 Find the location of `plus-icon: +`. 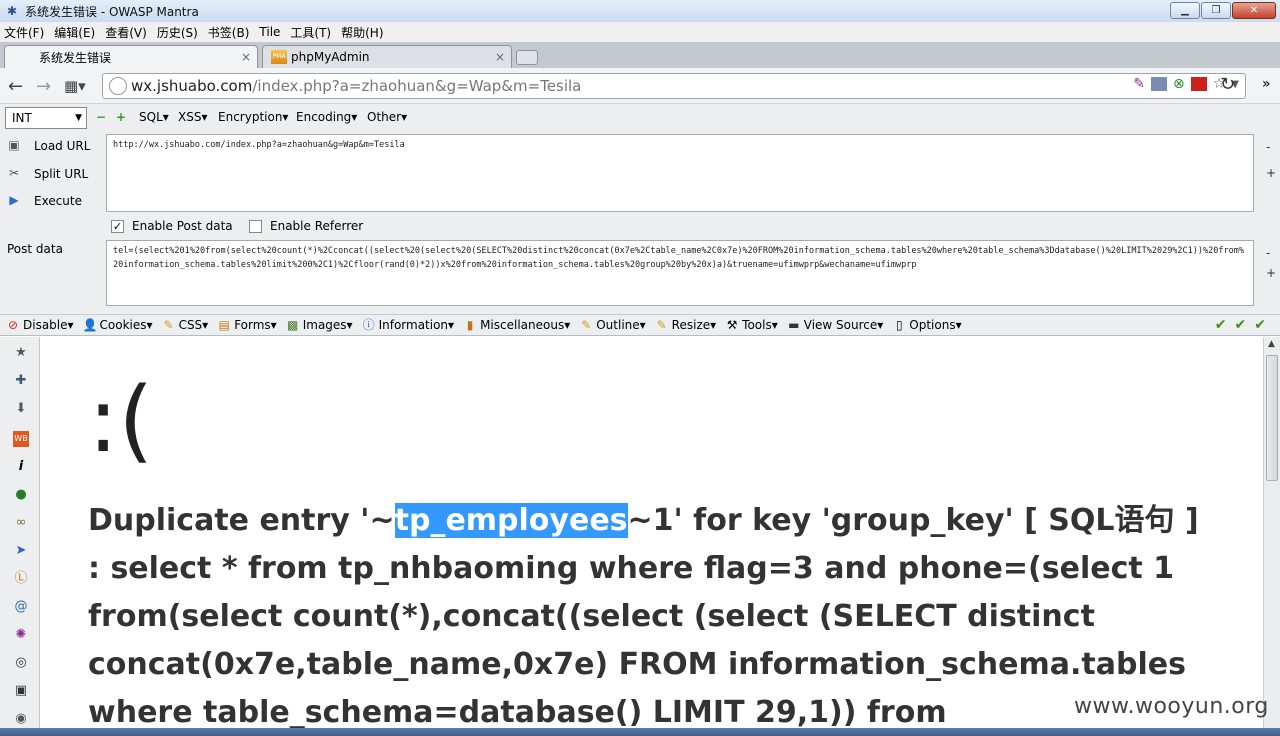

plus-icon: + is located at coordinates (121, 117).